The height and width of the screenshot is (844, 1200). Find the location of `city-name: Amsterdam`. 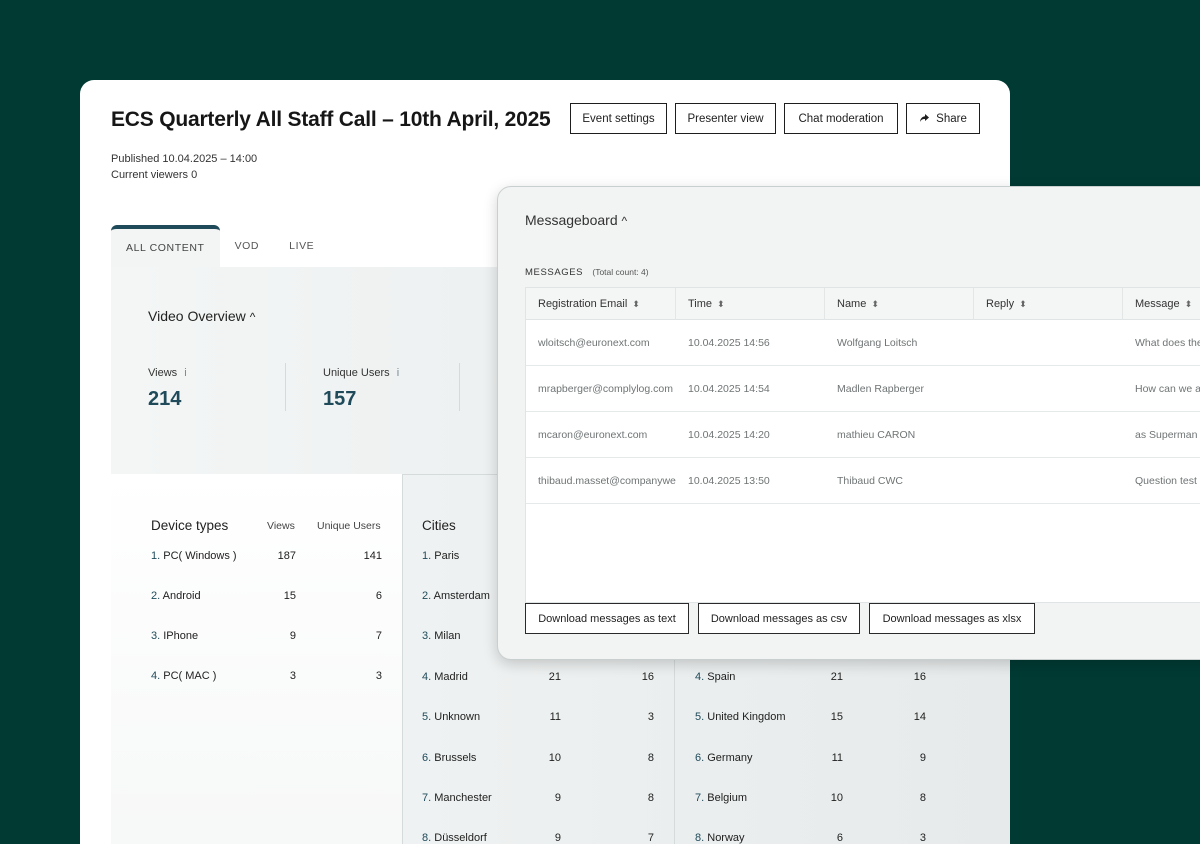

city-name: Amsterdam is located at coordinates (461, 596).